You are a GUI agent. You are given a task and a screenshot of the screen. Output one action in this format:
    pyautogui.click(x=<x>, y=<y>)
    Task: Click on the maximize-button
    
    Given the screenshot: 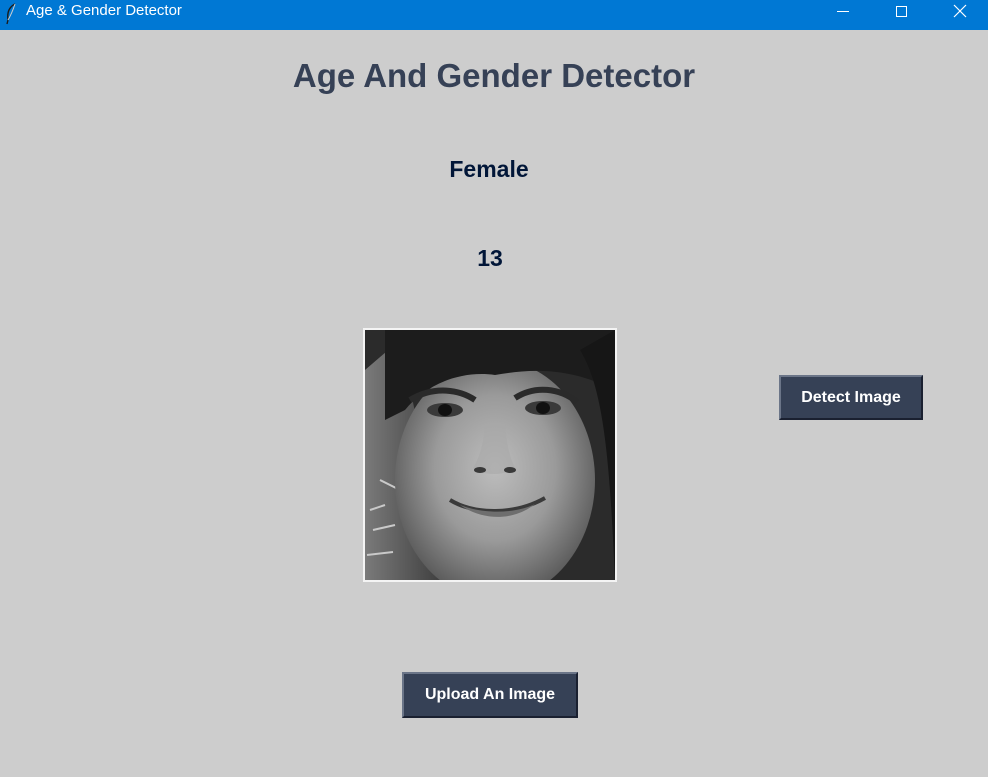 What is the action you would take?
    pyautogui.click(x=901, y=15)
    